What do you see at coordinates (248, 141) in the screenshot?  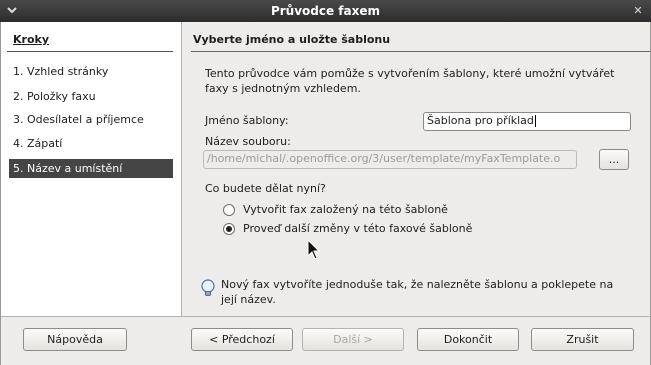 I see `file-name-label: Název souboru:` at bounding box center [248, 141].